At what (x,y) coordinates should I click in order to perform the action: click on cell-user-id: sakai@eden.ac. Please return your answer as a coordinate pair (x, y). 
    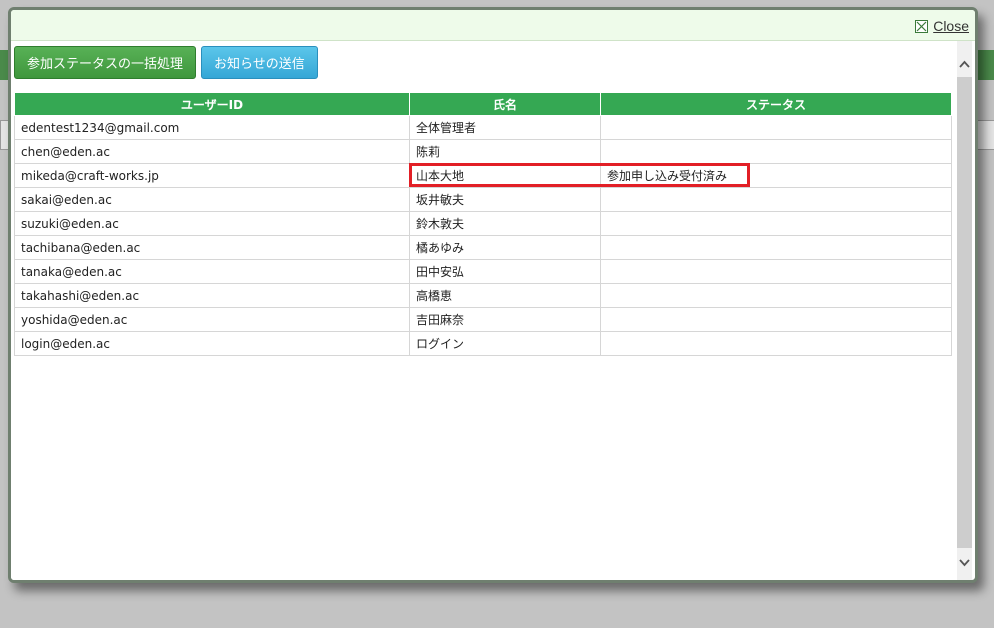
    Looking at the image, I should click on (212, 199).